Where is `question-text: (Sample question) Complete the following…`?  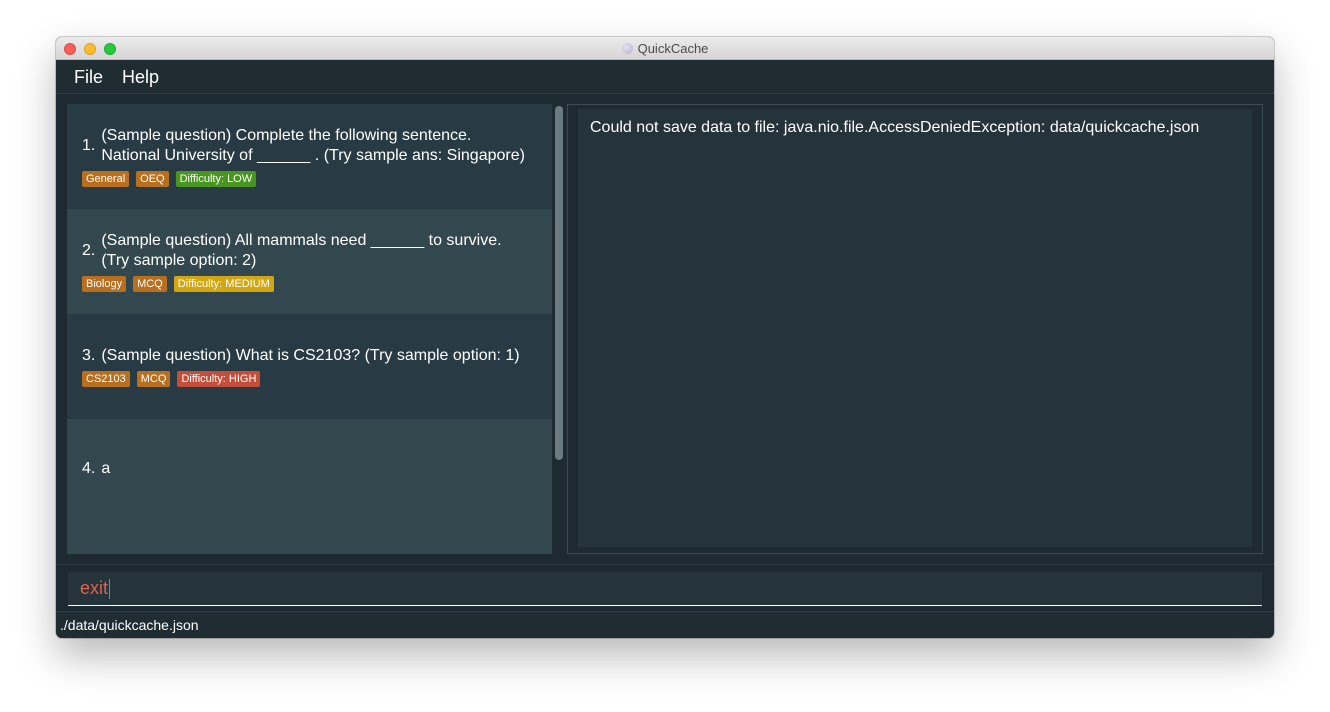
question-text: (Sample question) Complete the following… is located at coordinates (313, 145).